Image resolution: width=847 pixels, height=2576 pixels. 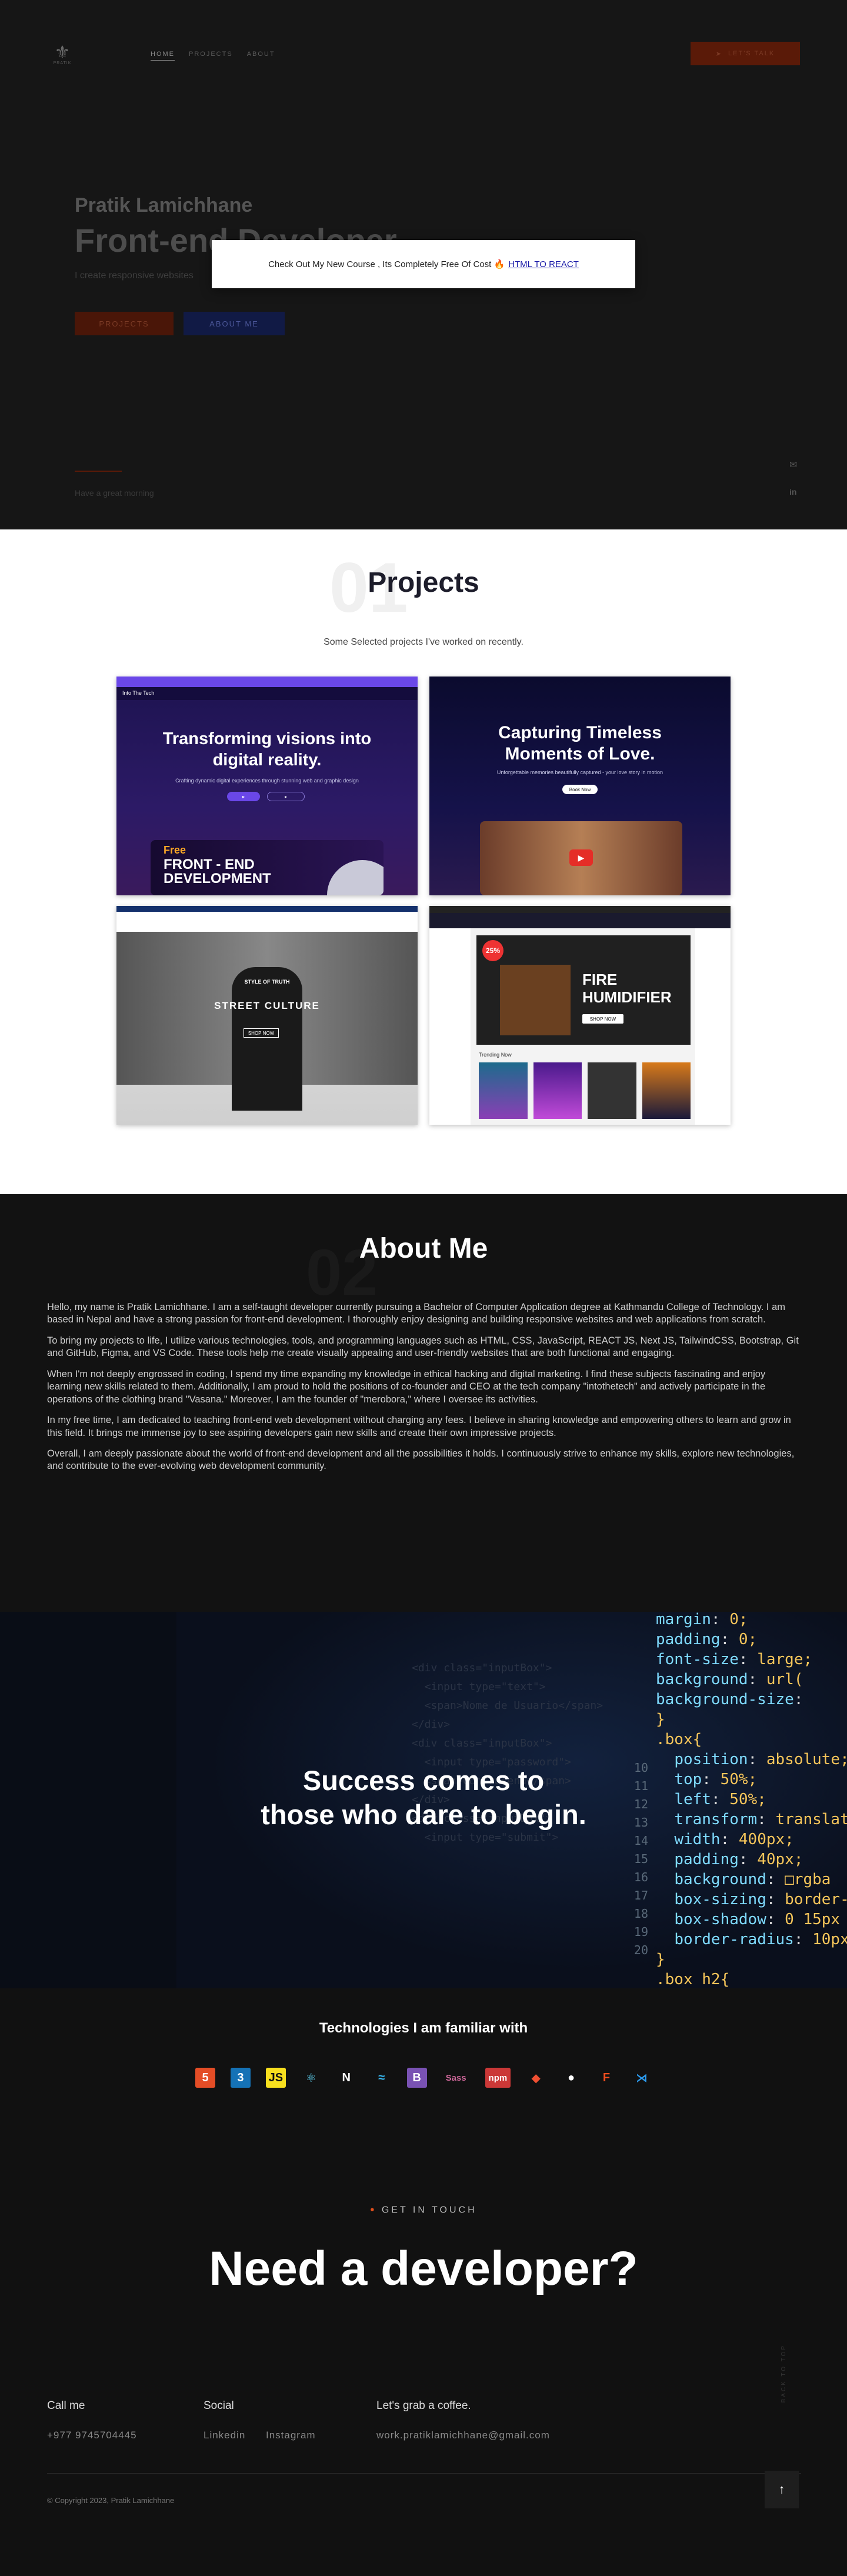 What do you see at coordinates (784, 2373) in the screenshot?
I see `back-to-top-vertical-text: BACK TO TOP` at bounding box center [784, 2373].